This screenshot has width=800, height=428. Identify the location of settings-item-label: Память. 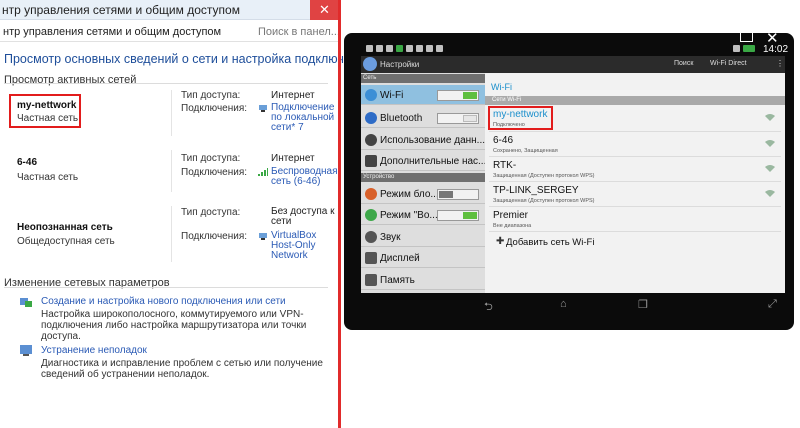
(397, 280).